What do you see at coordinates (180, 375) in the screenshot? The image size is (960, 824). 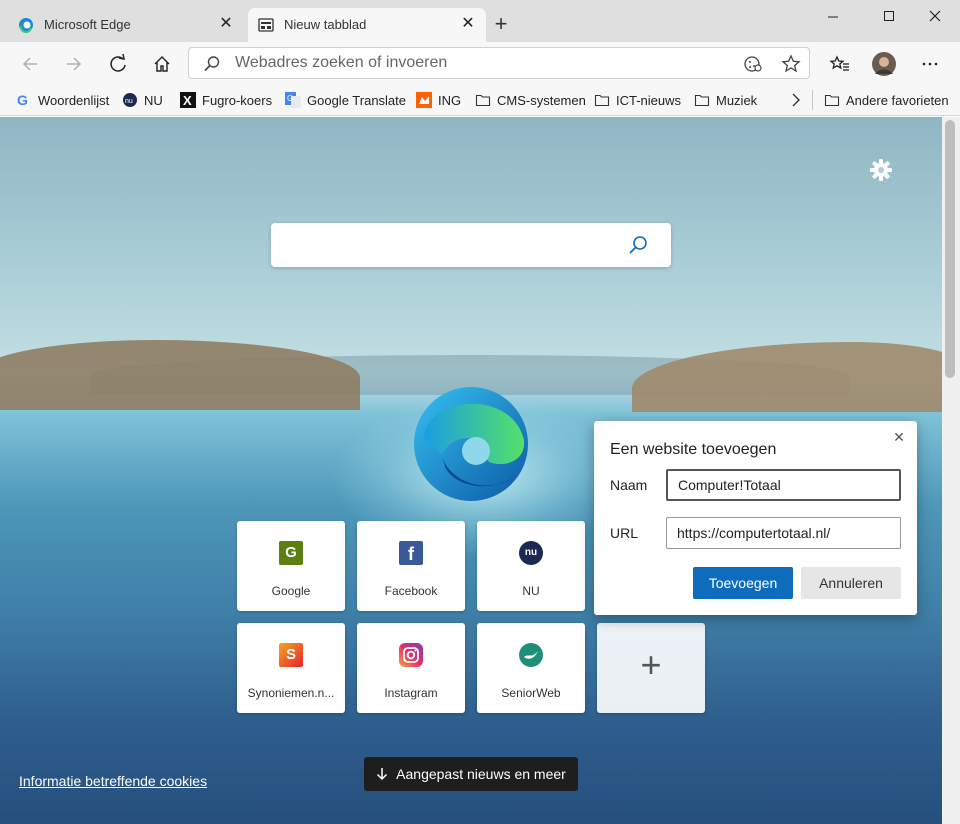 I see `background-hill-left` at bounding box center [180, 375].